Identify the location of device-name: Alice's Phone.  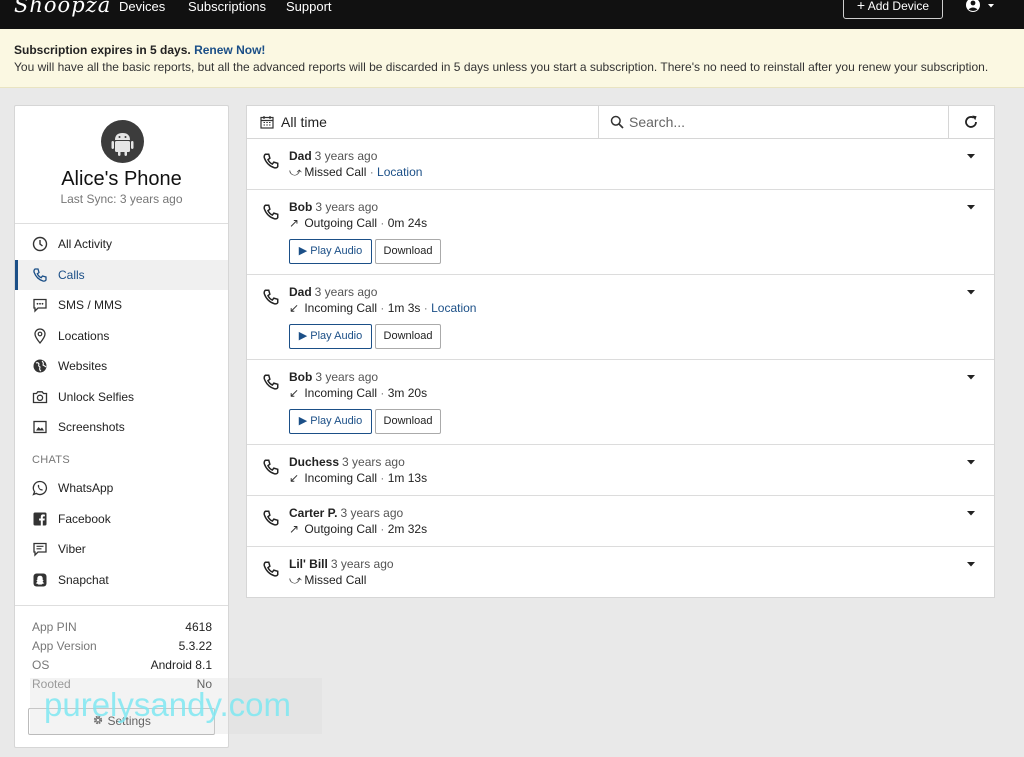
(121, 179).